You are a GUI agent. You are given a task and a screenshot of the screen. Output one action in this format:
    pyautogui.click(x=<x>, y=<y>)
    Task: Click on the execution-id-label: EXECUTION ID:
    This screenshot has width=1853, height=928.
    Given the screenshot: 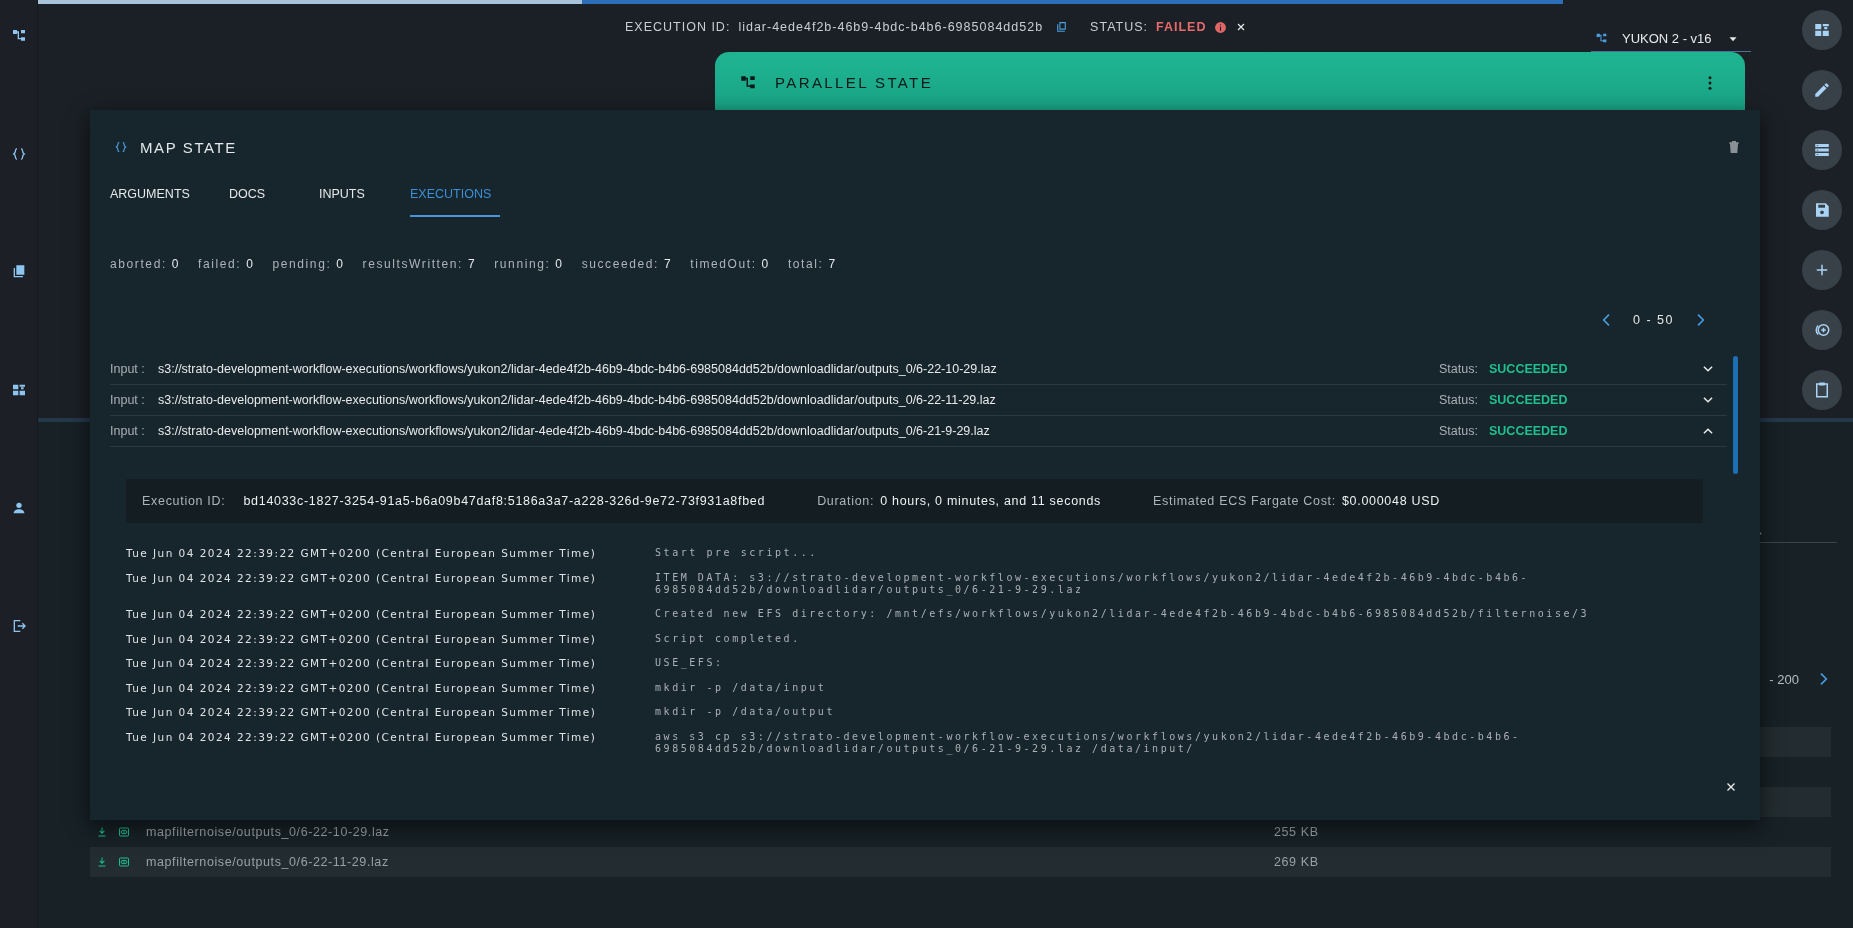 What is the action you would take?
    pyautogui.click(x=678, y=27)
    